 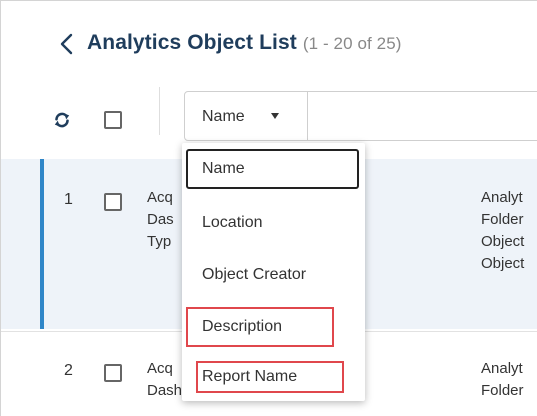 What do you see at coordinates (352, 43) in the screenshot?
I see `result-count: (1 - 20 of 25)` at bounding box center [352, 43].